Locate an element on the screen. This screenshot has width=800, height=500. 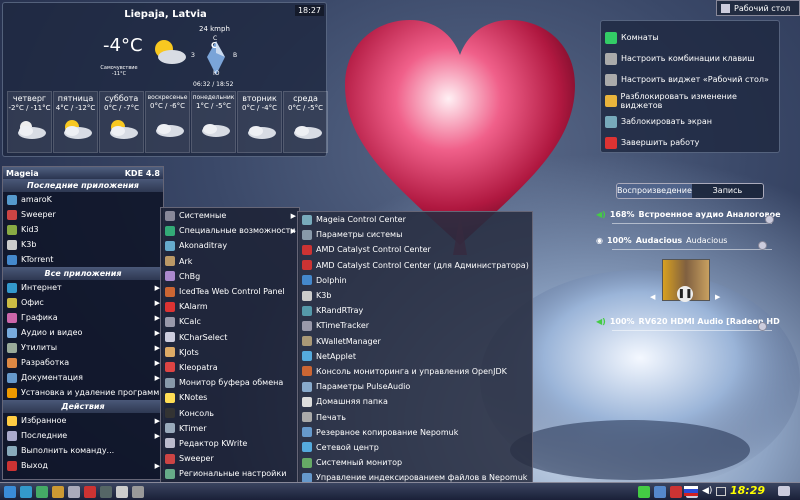
menu-item: Печать is located at coordinates (415, 416).